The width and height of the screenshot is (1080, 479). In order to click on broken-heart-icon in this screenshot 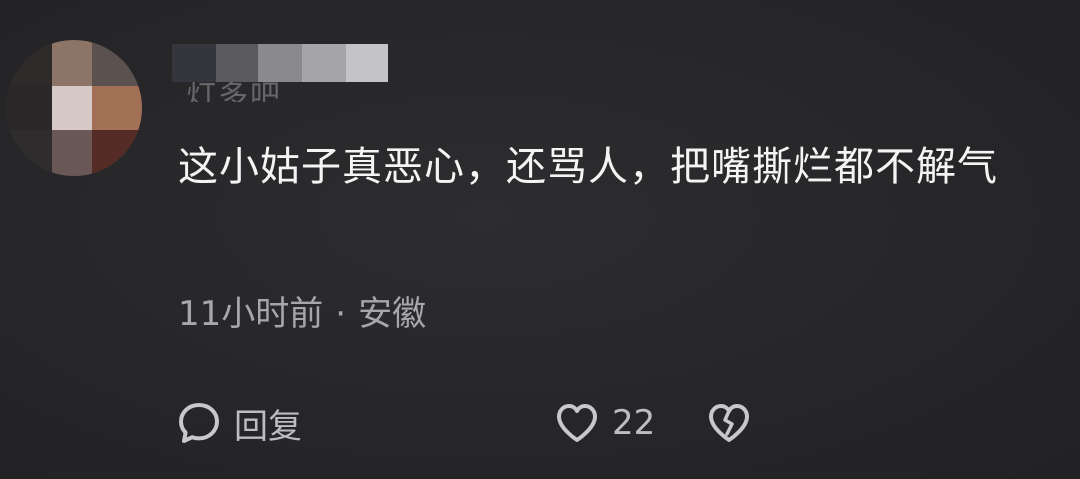, I will do `click(729, 423)`.